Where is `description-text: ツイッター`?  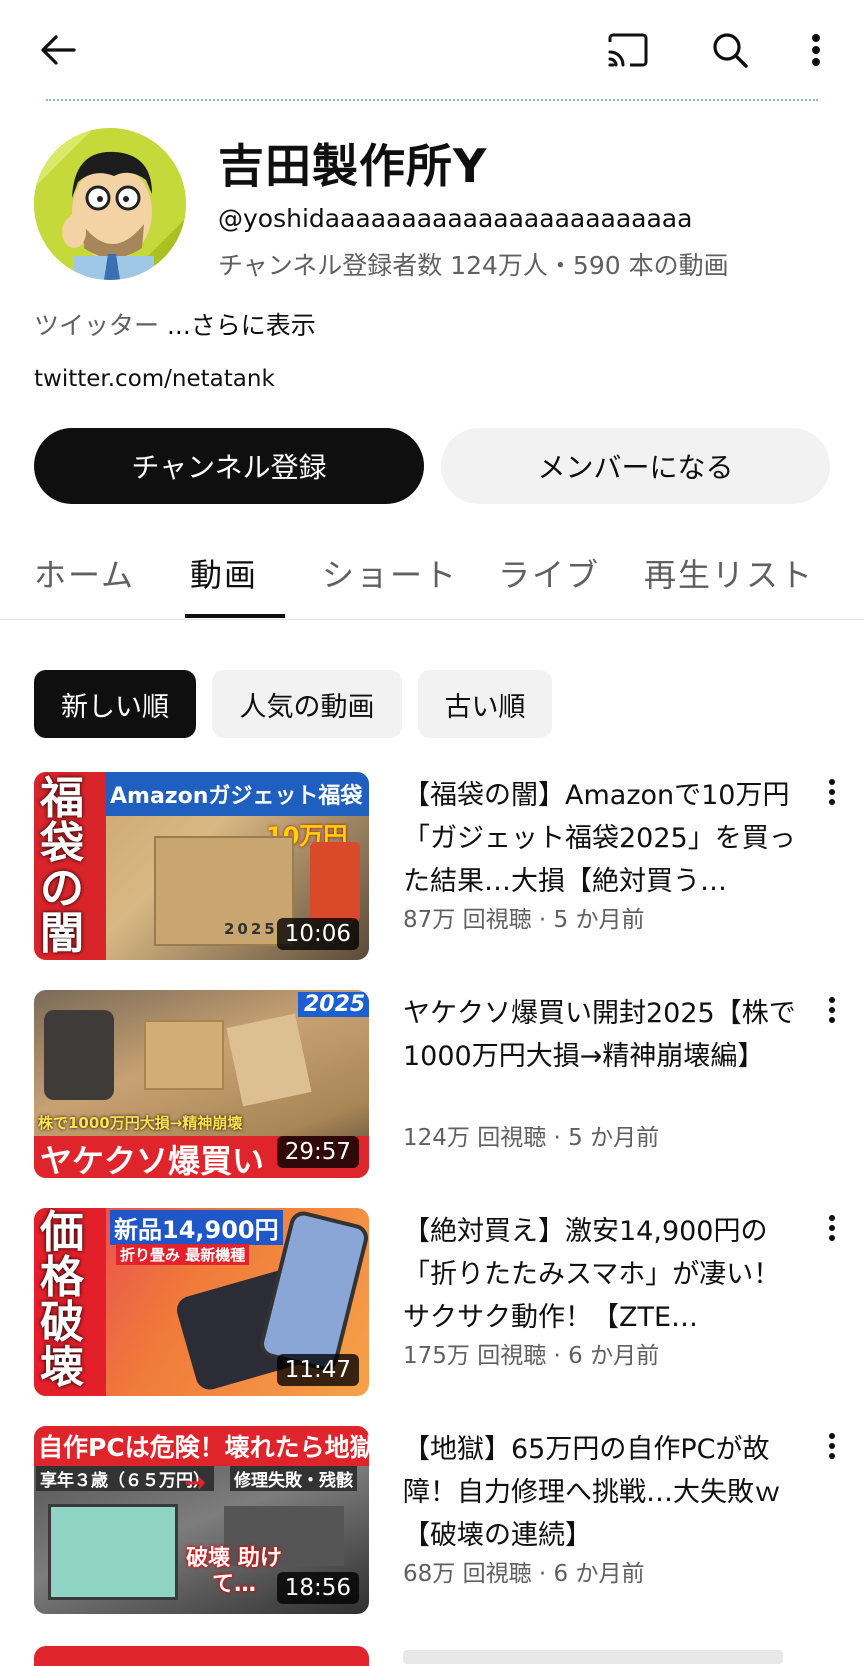 description-text: ツイッター is located at coordinates (100, 325).